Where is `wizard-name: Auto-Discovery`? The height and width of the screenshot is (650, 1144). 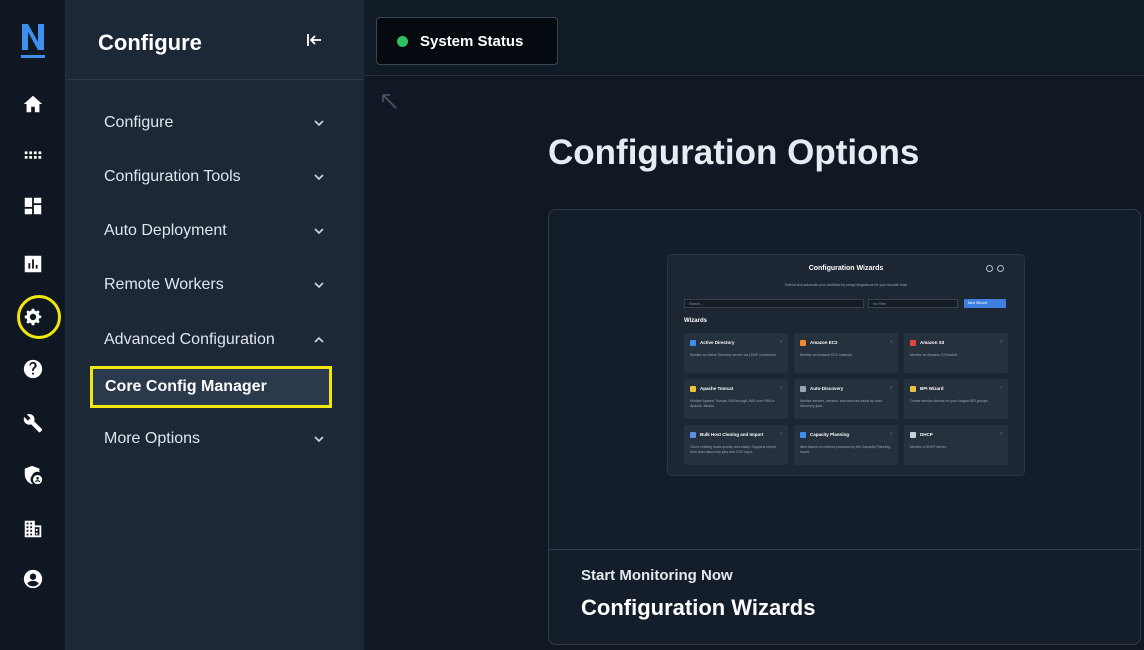 wizard-name: Auto-Discovery is located at coordinates (827, 388).